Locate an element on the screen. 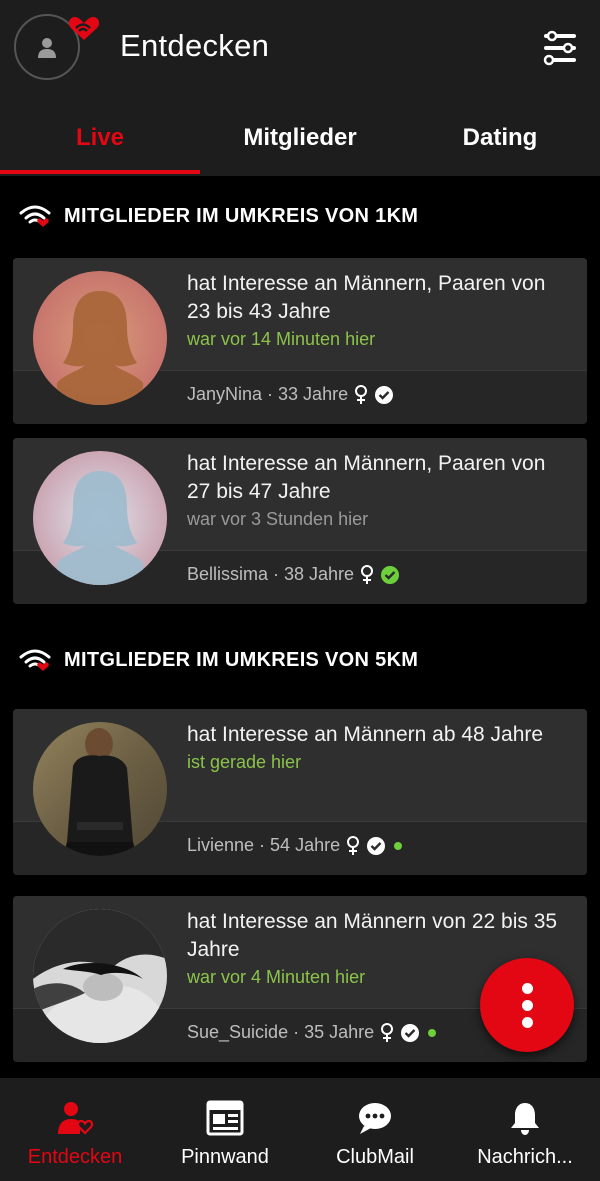  nav-pinboard: Pinnwand is located at coordinates (225, 1129).